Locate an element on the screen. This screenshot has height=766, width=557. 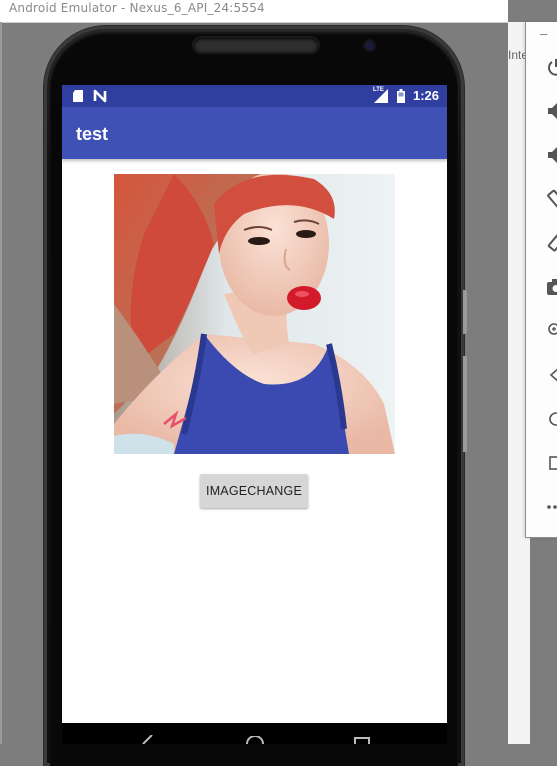
emulator-title-bar: Android Emulator - Nexus_6_API_24:5554 is located at coordinates (254, 11).